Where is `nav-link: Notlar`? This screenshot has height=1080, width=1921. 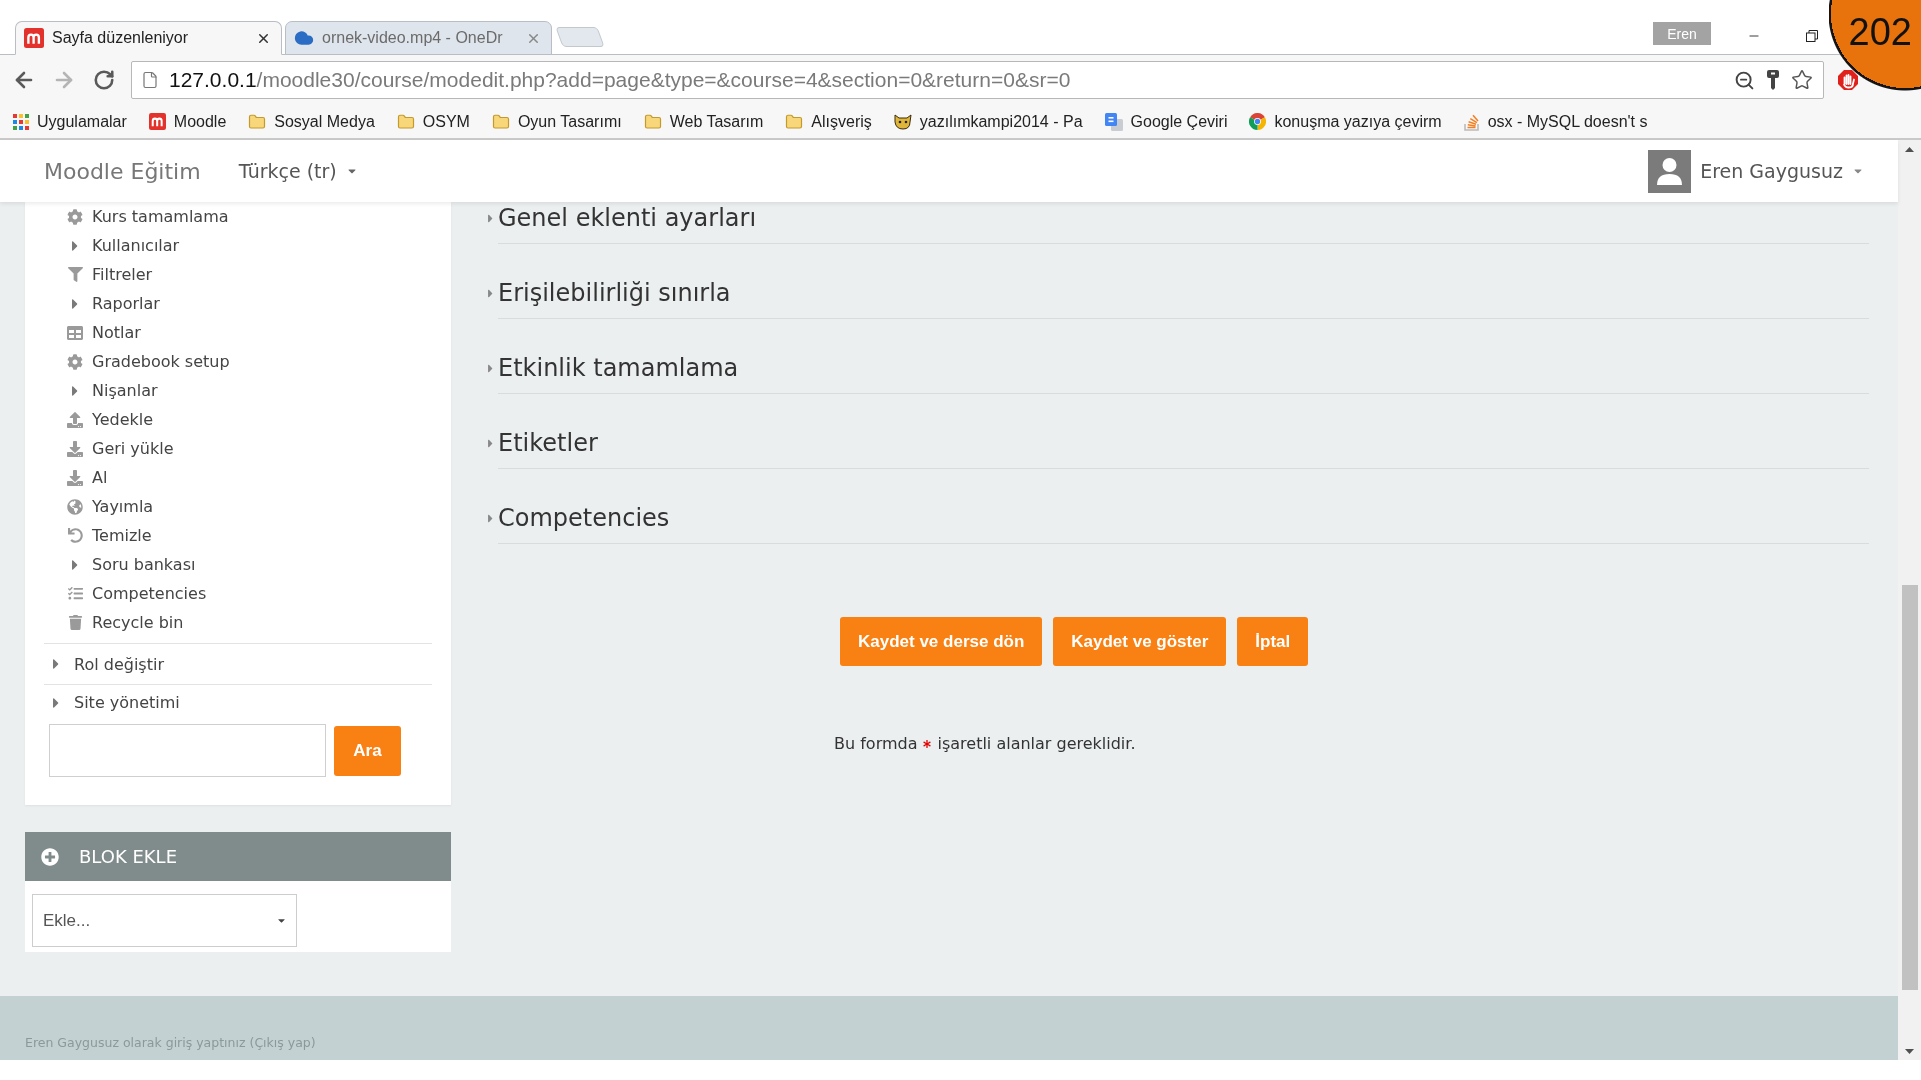
nav-link: Notlar is located at coordinates (116, 332).